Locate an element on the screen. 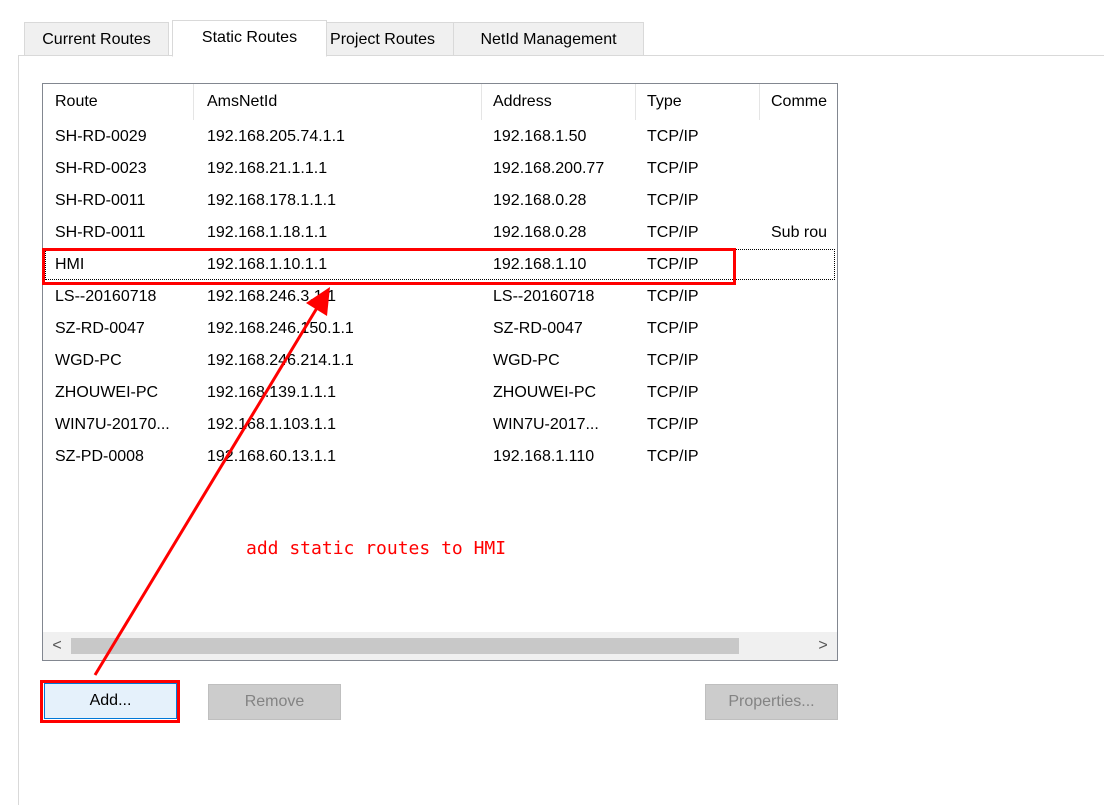  table-cell: 192.168.1.18.1.1 is located at coordinates (267, 232).